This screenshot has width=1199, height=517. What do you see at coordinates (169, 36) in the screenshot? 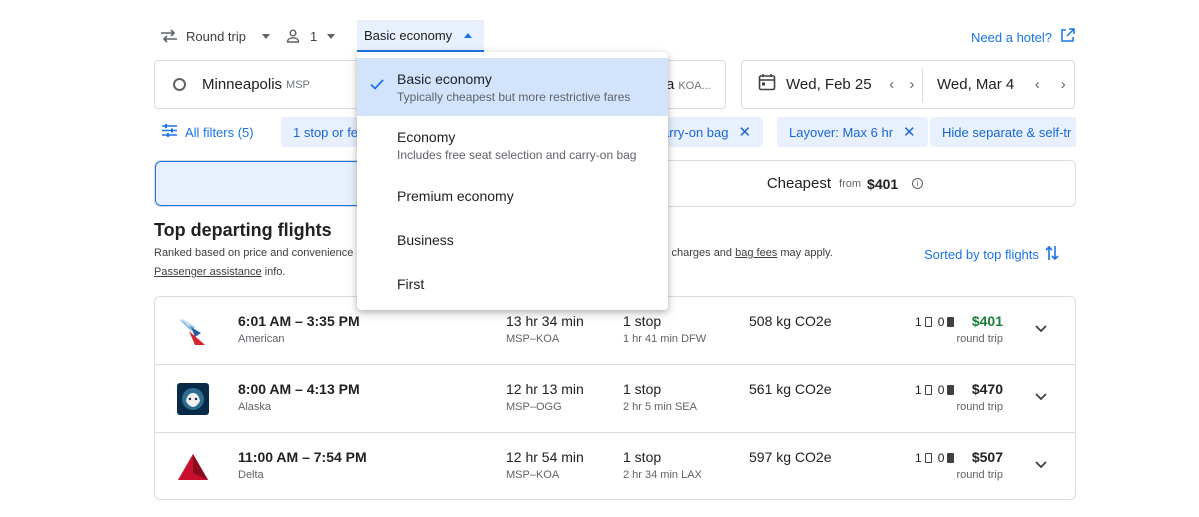
I see `swap-icon` at bounding box center [169, 36].